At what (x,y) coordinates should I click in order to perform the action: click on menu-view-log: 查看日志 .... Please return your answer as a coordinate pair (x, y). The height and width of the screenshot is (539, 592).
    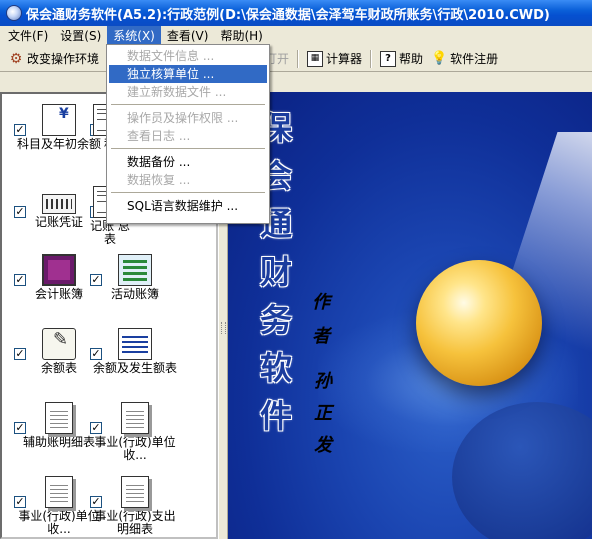
    Looking at the image, I should click on (188, 136).